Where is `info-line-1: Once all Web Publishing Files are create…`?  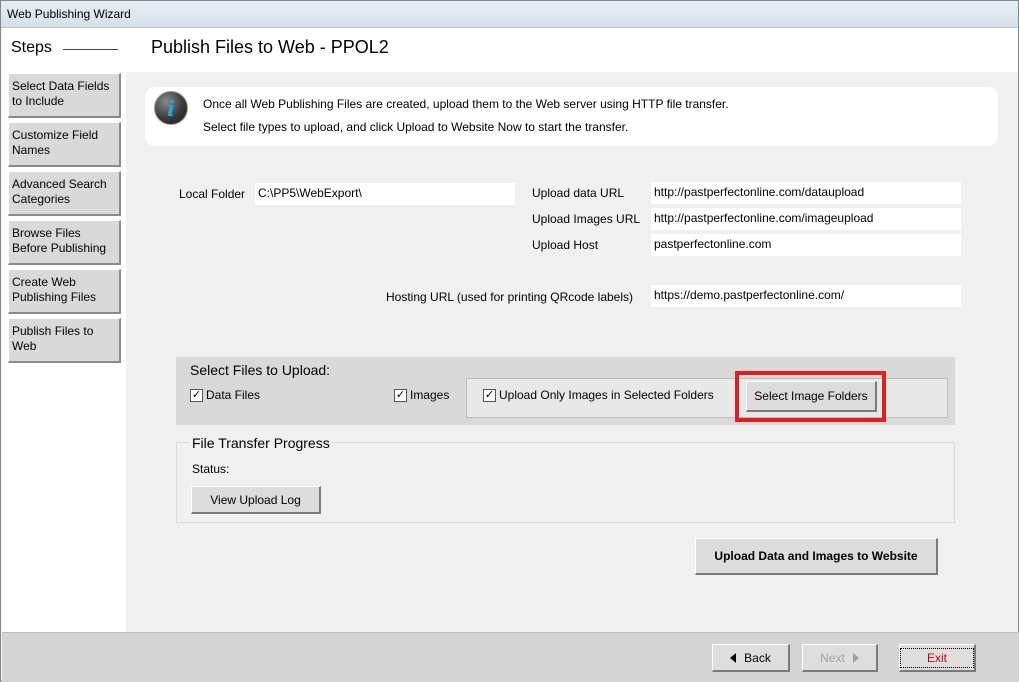
info-line-1: Once all Web Publishing Files are create… is located at coordinates (466, 104).